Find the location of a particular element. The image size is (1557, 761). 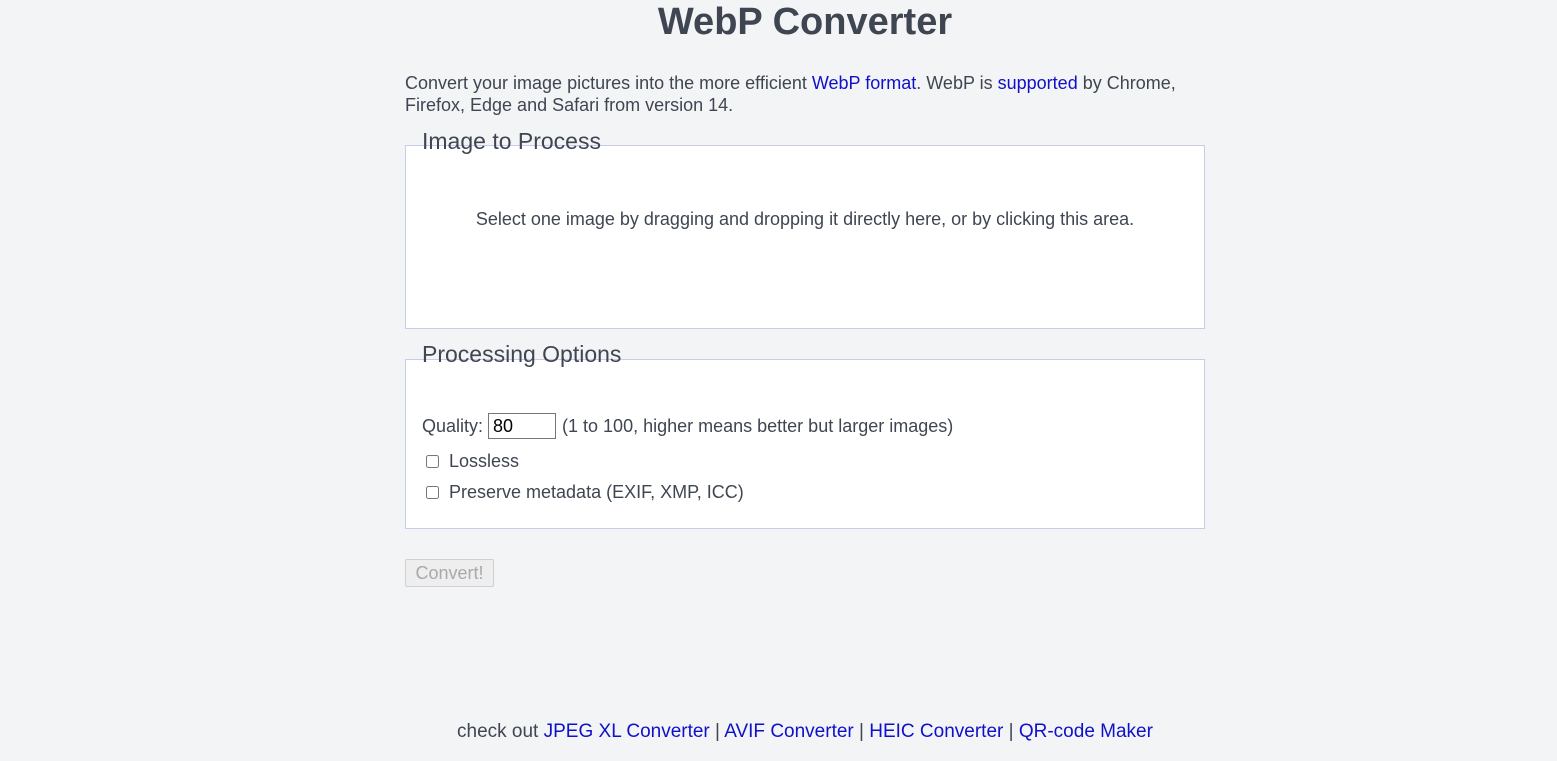

supported-link: supported is located at coordinates (1038, 83).